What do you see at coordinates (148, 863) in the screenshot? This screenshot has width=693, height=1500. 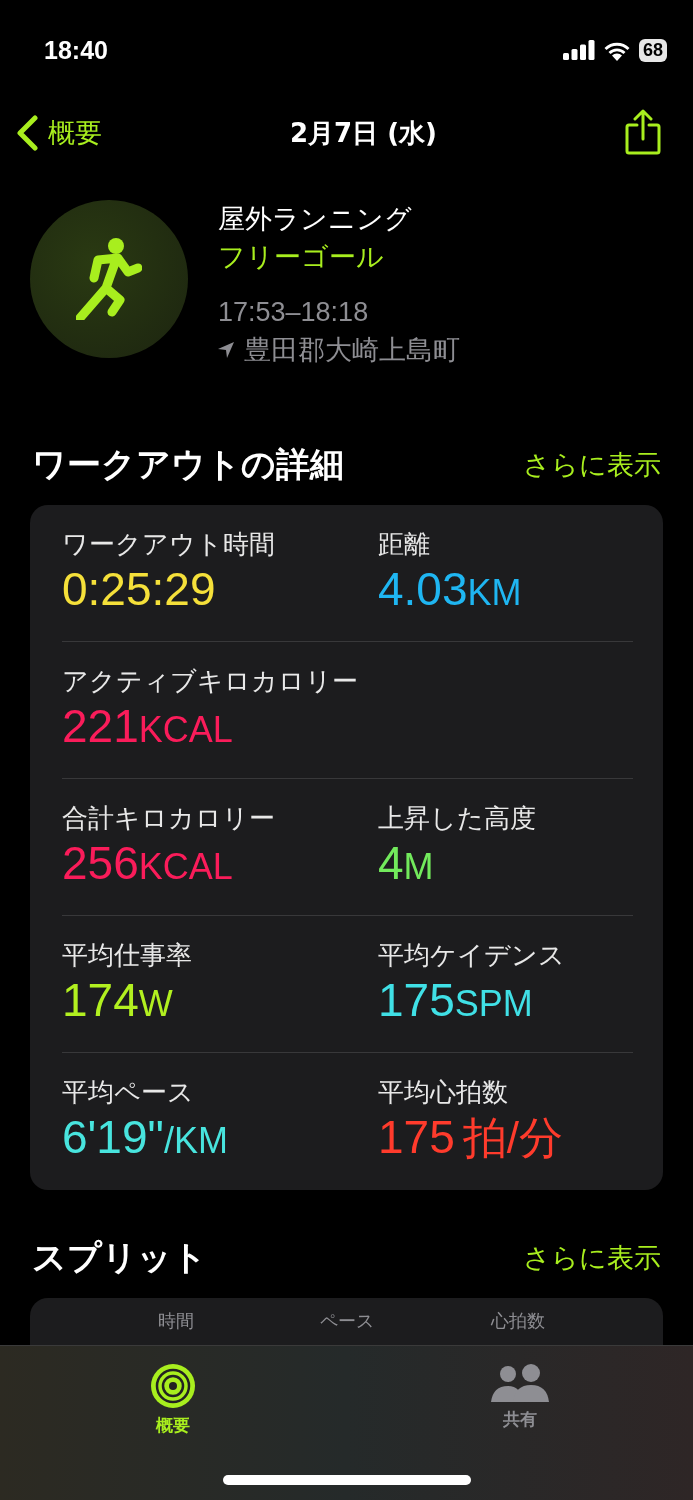 I see `metric-value: 256KCAL` at bounding box center [148, 863].